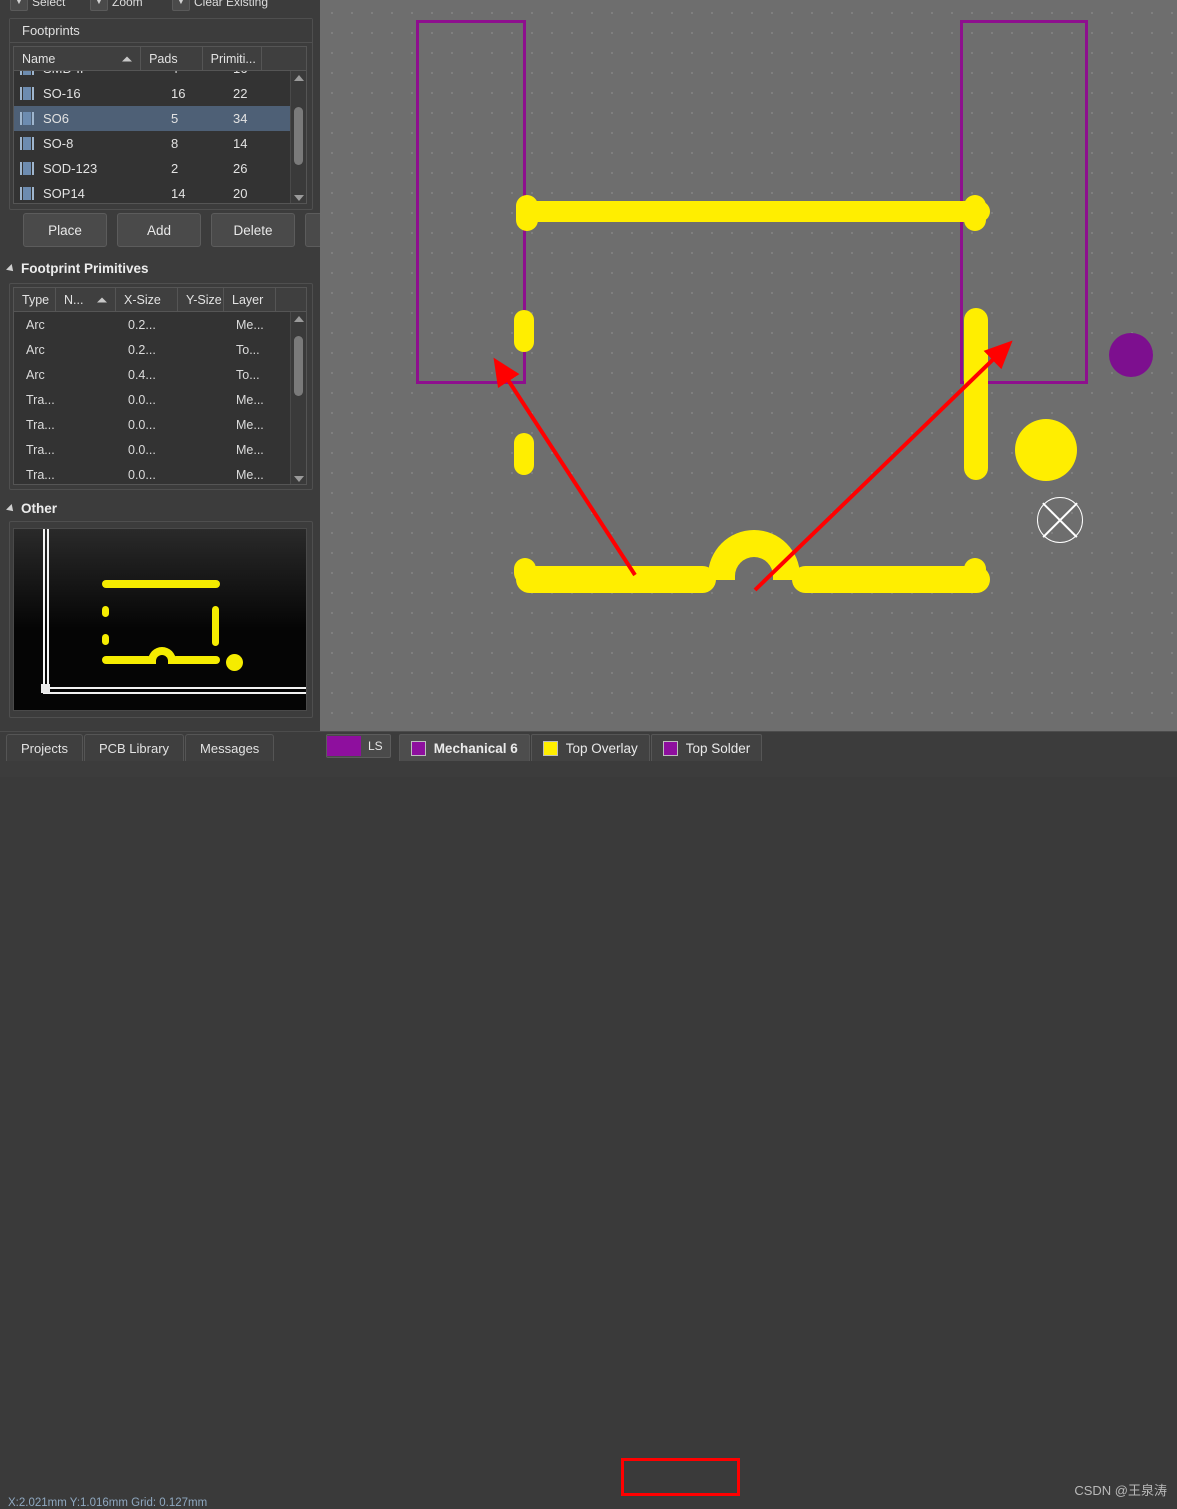  Describe the element at coordinates (160, 76) in the screenshot. I see `table-row: SMD-II 4 16` at that location.